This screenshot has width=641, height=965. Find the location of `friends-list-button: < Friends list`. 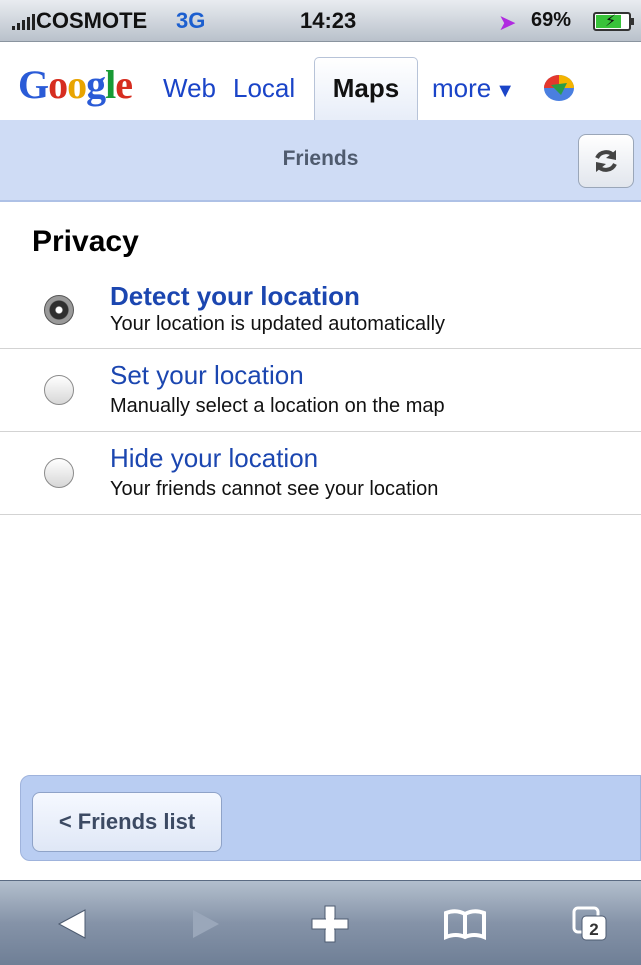

friends-list-button: < Friends list is located at coordinates (127, 822).